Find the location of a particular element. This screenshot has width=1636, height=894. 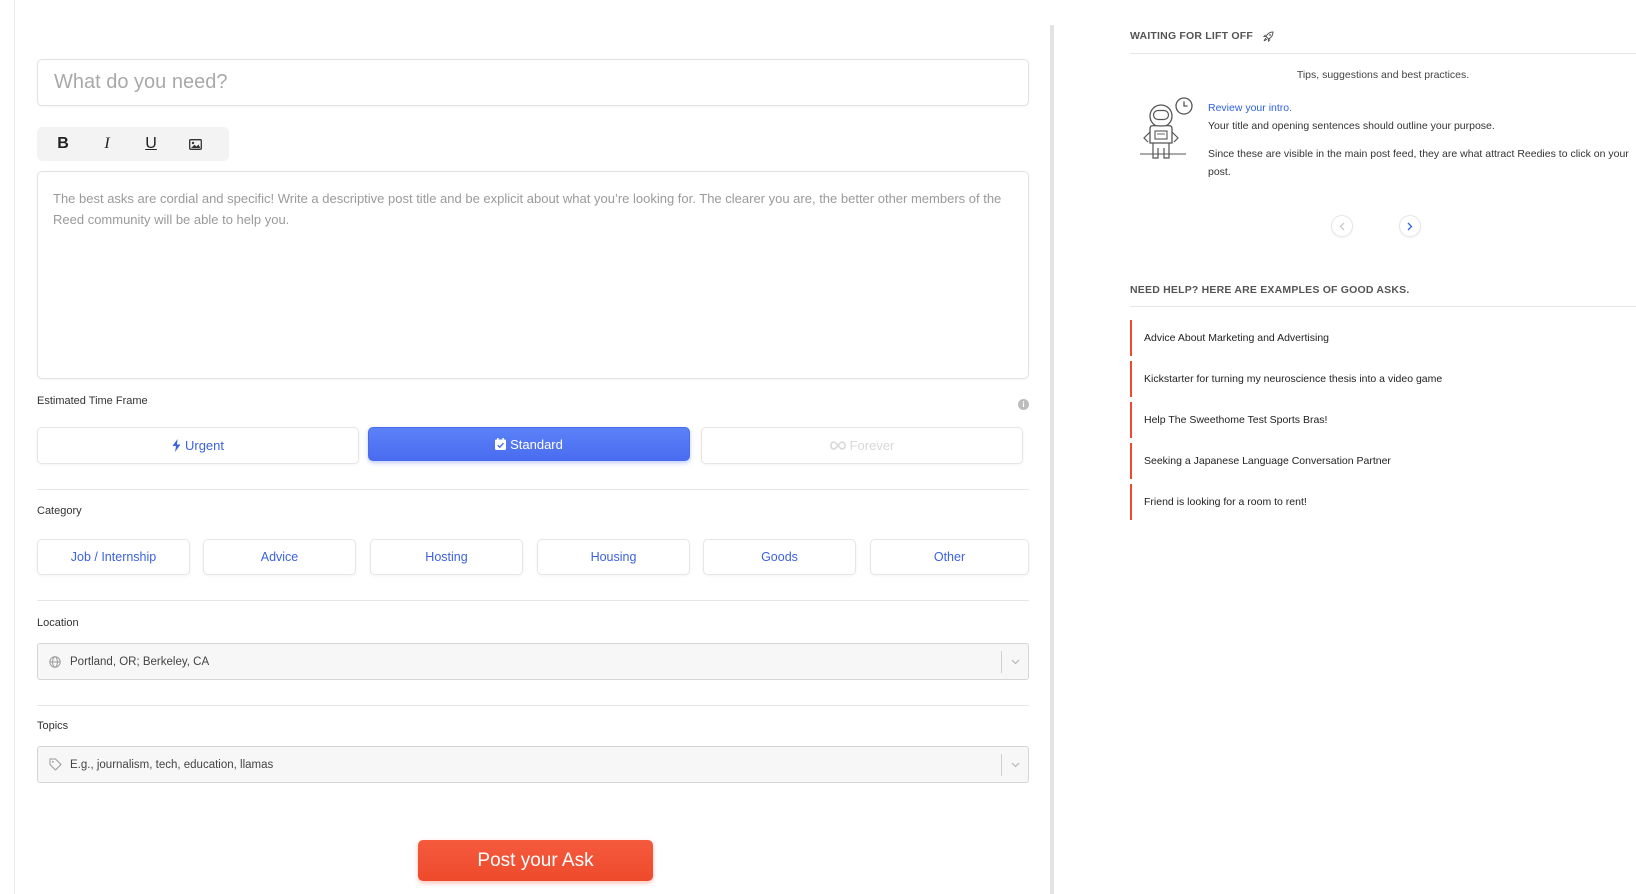

image-icon is located at coordinates (195, 144).